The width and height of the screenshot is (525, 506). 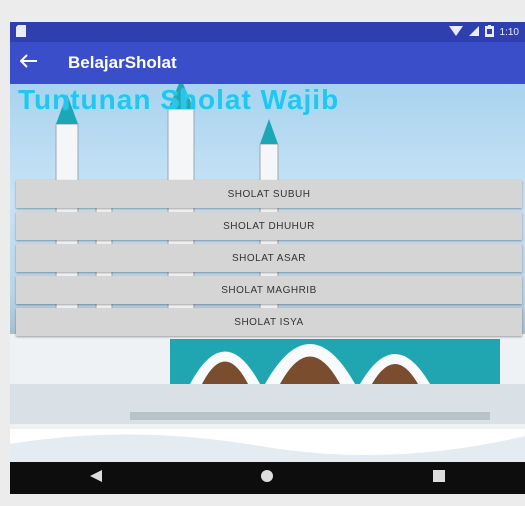 I want to click on sd-card-icon, so click(x=21, y=32).